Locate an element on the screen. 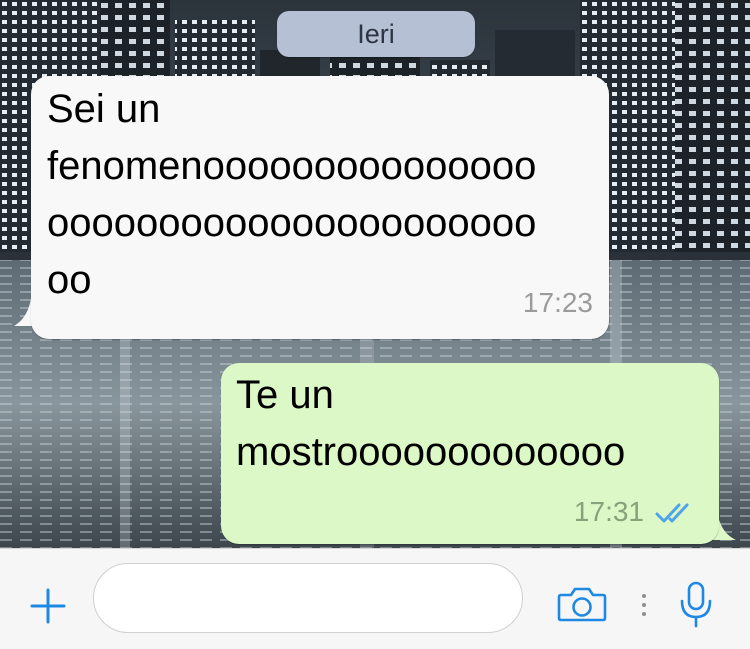  message-line: fenomenooooooooooooooo is located at coordinates (292, 166).